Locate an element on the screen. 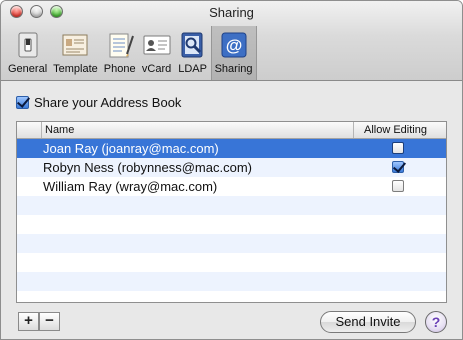 The width and height of the screenshot is (463, 340). tab-general: General is located at coordinates (27, 53).